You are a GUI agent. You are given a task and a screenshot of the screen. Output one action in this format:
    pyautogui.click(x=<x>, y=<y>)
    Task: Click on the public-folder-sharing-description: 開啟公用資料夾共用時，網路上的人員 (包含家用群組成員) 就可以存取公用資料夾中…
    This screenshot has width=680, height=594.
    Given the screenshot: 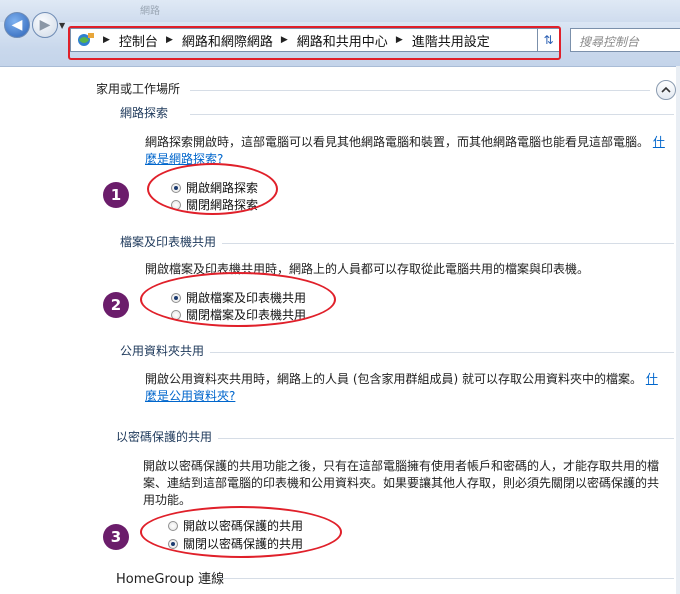 What is the action you would take?
    pyautogui.click(x=405, y=388)
    